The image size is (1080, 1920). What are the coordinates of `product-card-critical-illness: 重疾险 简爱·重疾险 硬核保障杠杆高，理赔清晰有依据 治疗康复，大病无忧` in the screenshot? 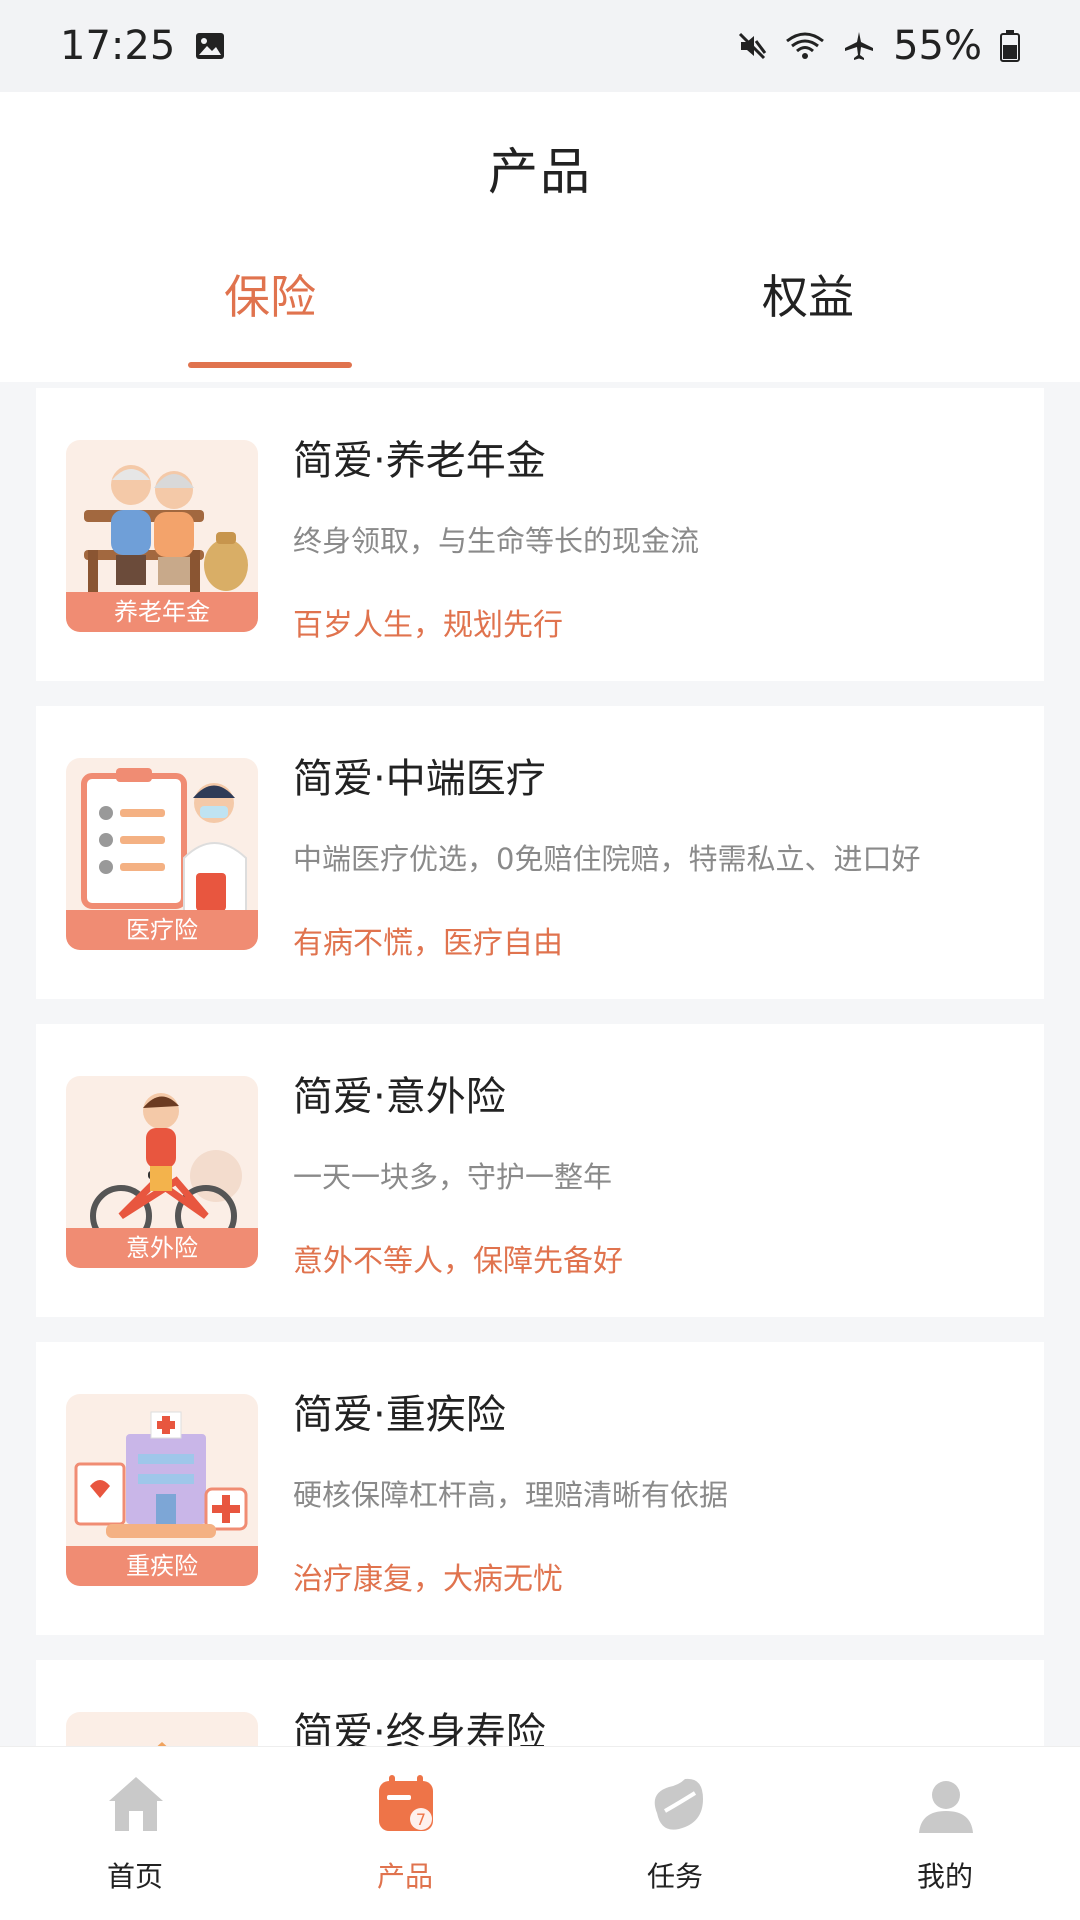 It's located at (540, 1488).